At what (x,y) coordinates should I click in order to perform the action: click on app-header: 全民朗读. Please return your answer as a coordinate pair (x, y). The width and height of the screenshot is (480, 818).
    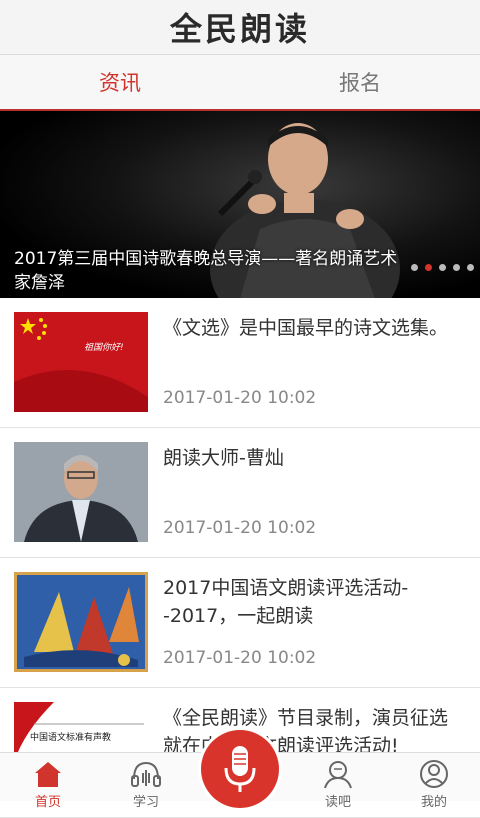
    Looking at the image, I should click on (240, 27).